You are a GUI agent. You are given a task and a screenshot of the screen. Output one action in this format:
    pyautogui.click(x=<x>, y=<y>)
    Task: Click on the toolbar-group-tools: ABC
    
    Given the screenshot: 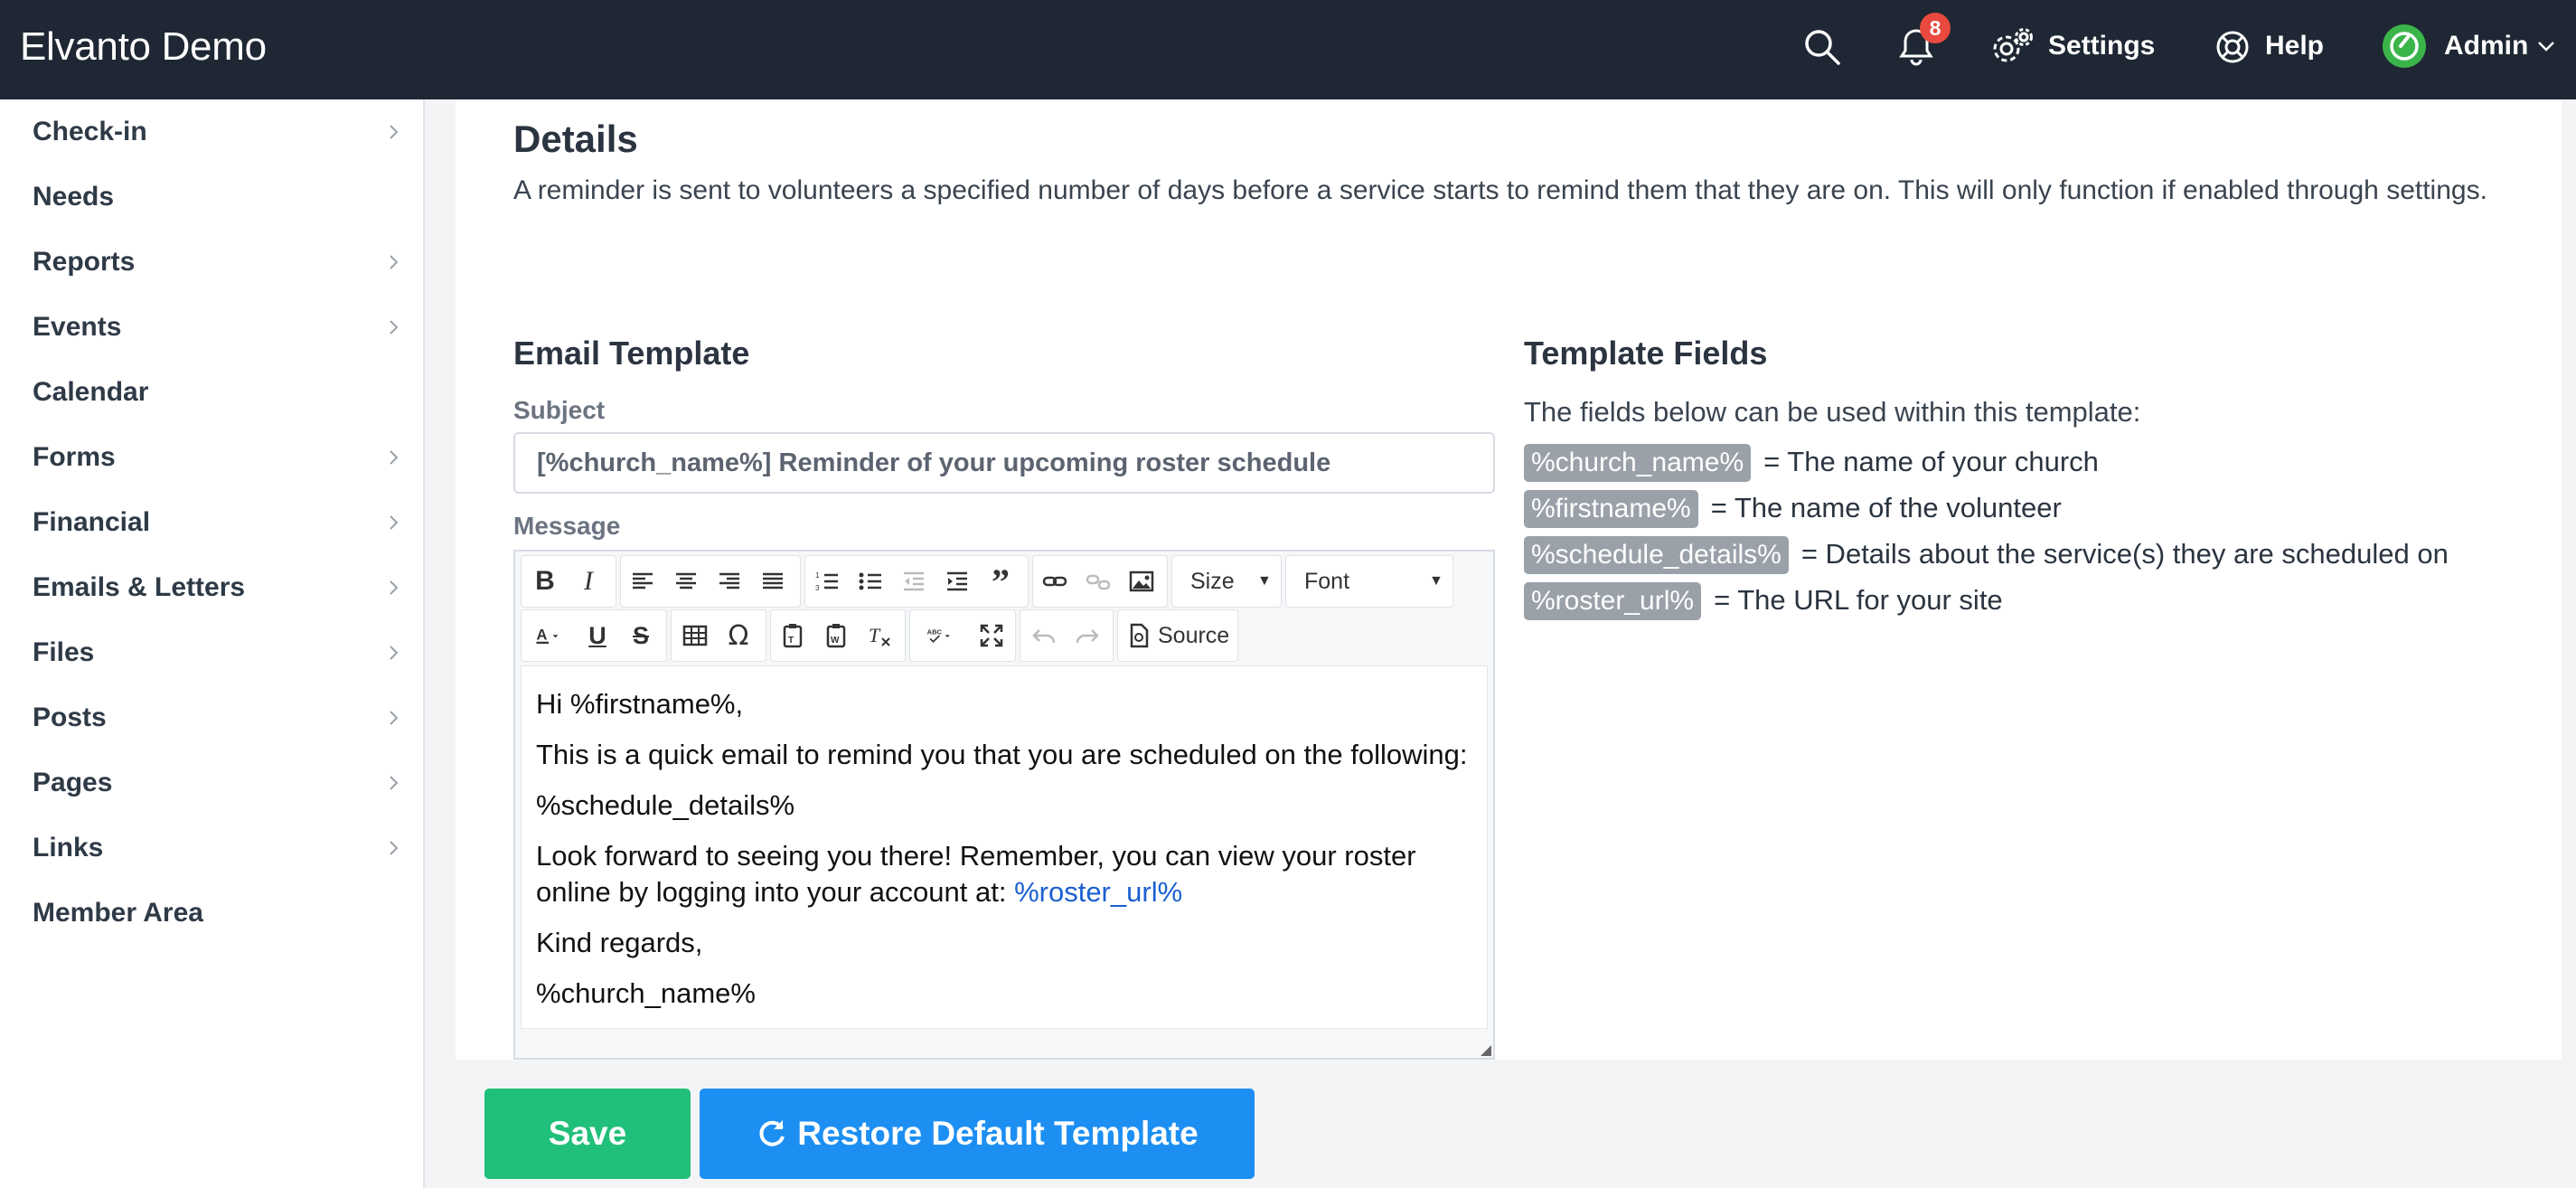 What is the action you would take?
    pyautogui.click(x=963, y=635)
    